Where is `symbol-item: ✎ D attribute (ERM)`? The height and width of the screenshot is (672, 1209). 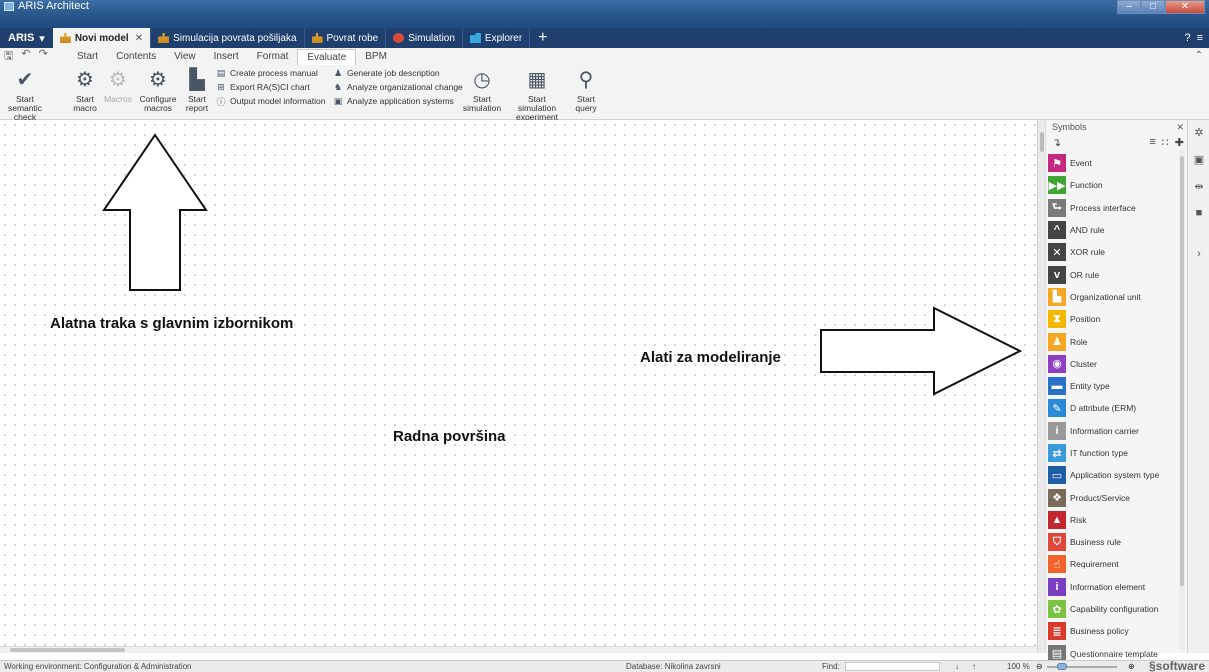
symbol-item: ✎ D attribute (ERM) is located at coordinates (1113, 408).